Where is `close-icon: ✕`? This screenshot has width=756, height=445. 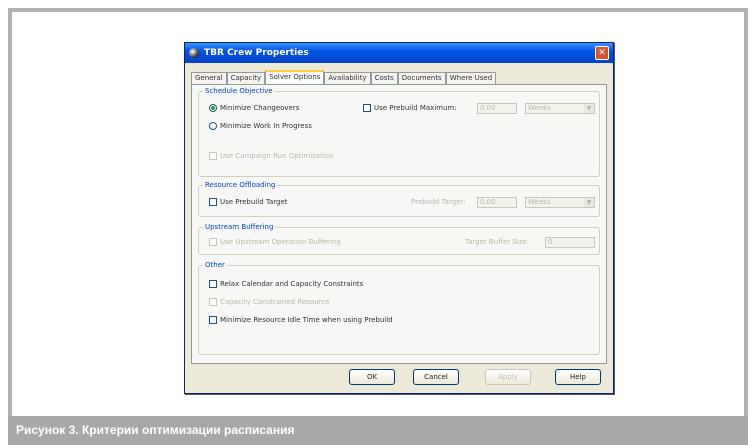 close-icon: ✕ is located at coordinates (602, 53).